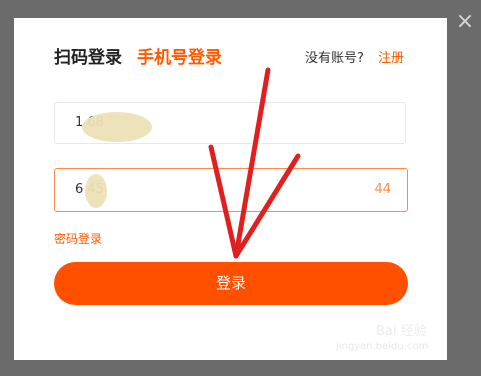  Describe the element at coordinates (382, 346) in the screenshot. I see `watermark-url: jingyan.baidu.com` at that location.